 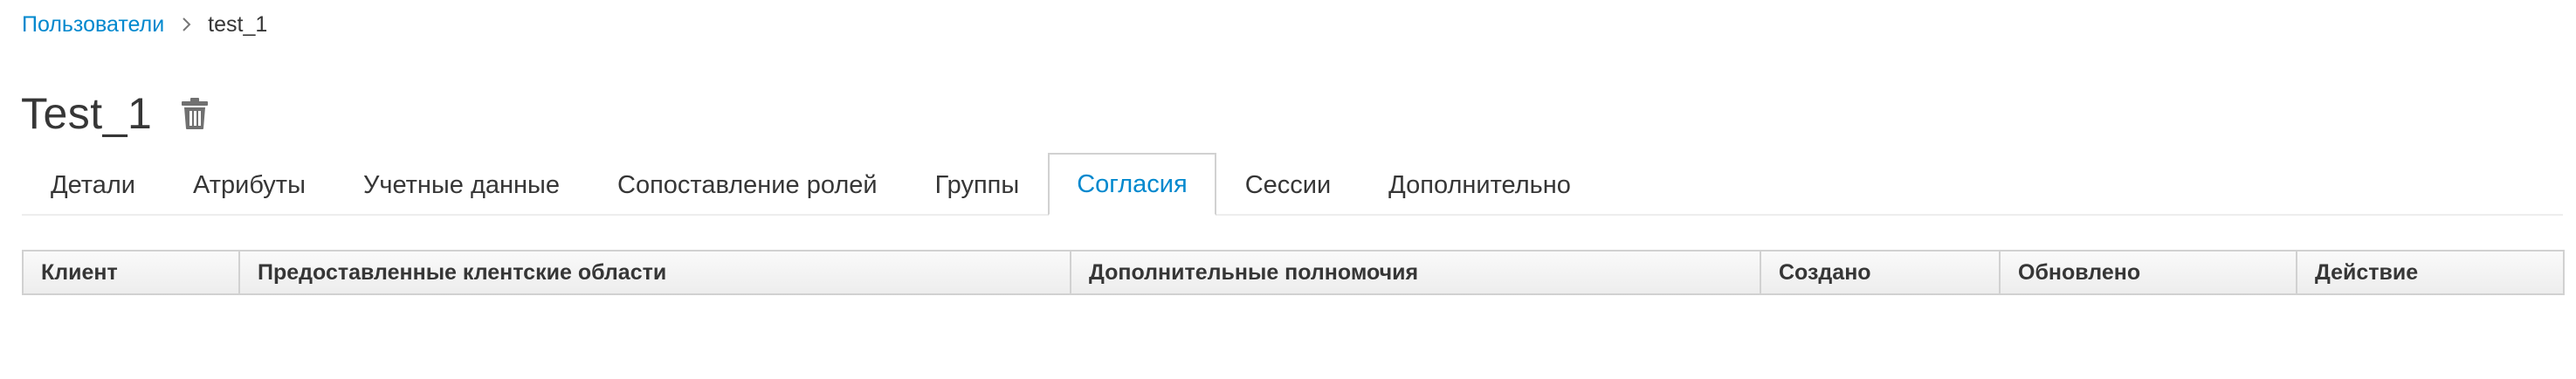 What do you see at coordinates (977, 184) in the screenshot?
I see `tab-groups: Группы` at bounding box center [977, 184].